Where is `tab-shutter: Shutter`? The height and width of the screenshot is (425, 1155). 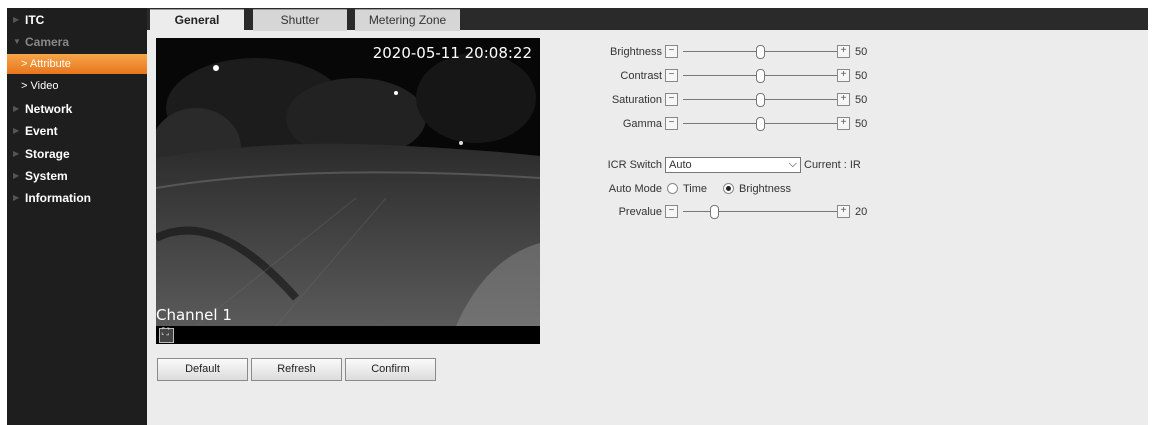
tab-shutter: Shutter is located at coordinates (300, 20).